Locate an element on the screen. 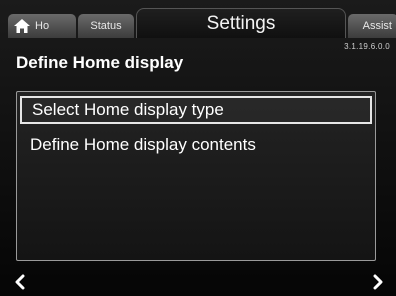 The width and height of the screenshot is (396, 296). tab-status-label: Status is located at coordinates (106, 26).